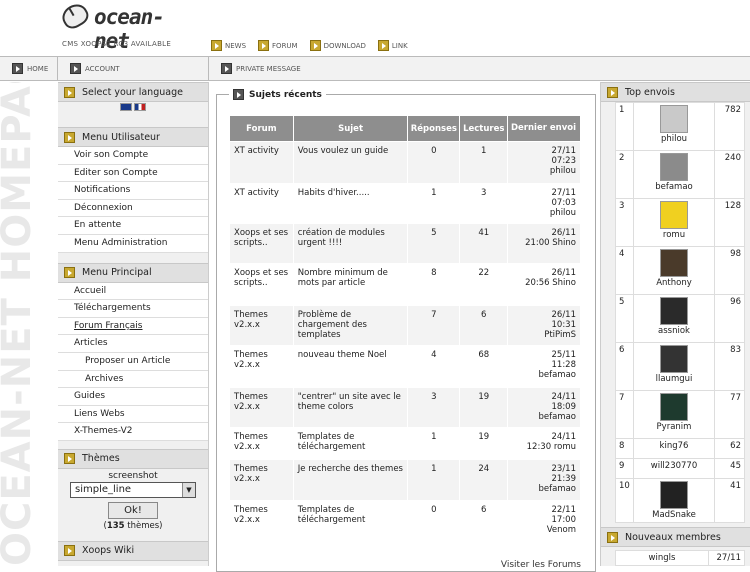 The width and height of the screenshot is (750, 572). I want to click on menu-item-xthemes: X-Themes-V2, so click(133, 432).